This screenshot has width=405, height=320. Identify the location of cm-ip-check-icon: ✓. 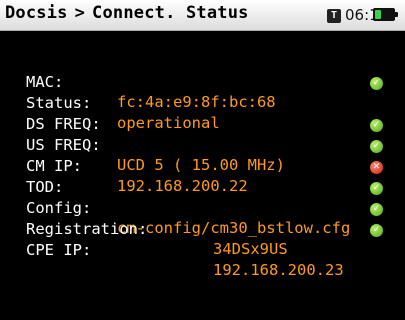
(376, 146).